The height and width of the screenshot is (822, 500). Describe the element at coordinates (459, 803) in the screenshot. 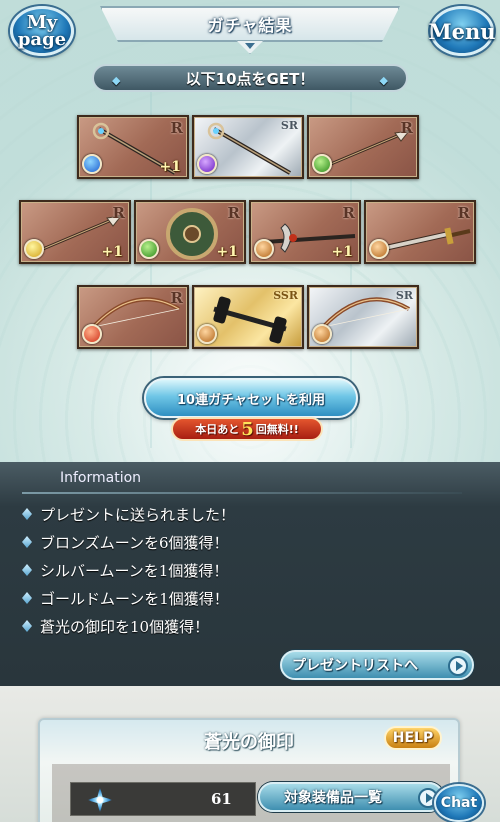

I see `chat-button: Chat` at that location.